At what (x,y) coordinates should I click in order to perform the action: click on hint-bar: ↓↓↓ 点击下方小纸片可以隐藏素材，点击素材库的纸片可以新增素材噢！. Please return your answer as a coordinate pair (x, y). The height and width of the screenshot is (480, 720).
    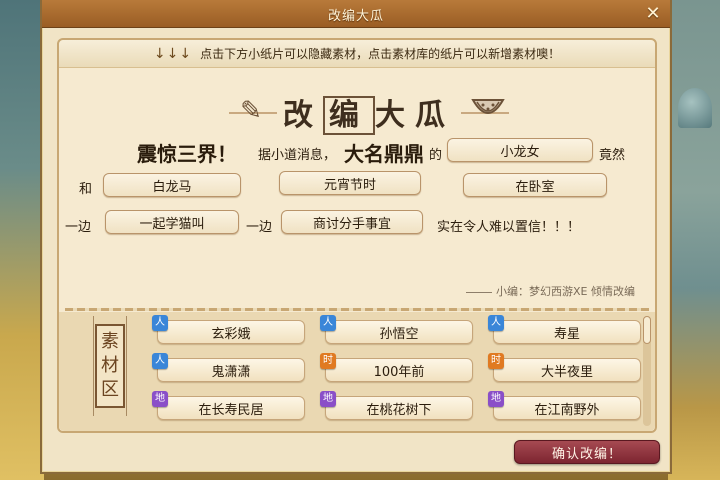
    Looking at the image, I should click on (357, 54).